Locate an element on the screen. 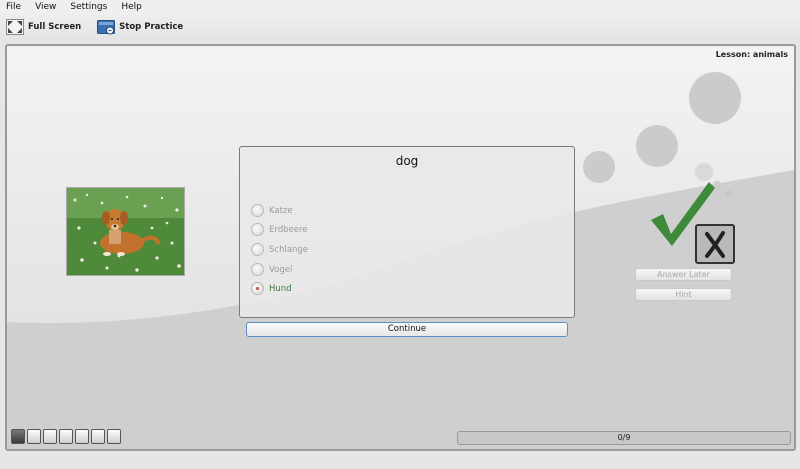 This screenshot has width=800, height=469. option-hund: Hund is located at coordinates (271, 288).